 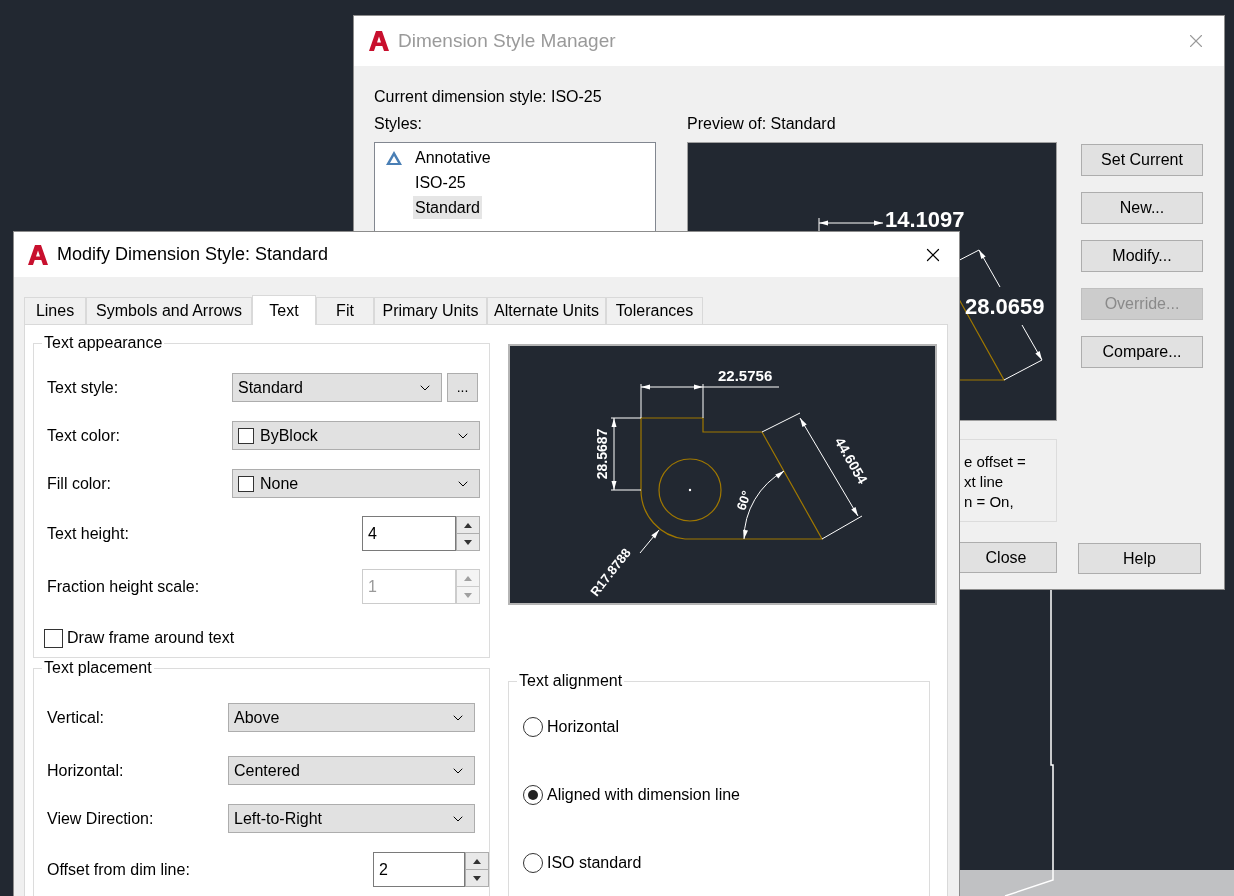 What do you see at coordinates (193, 254) in the screenshot?
I see `window-title: Modify Dimension Style: Standard` at bounding box center [193, 254].